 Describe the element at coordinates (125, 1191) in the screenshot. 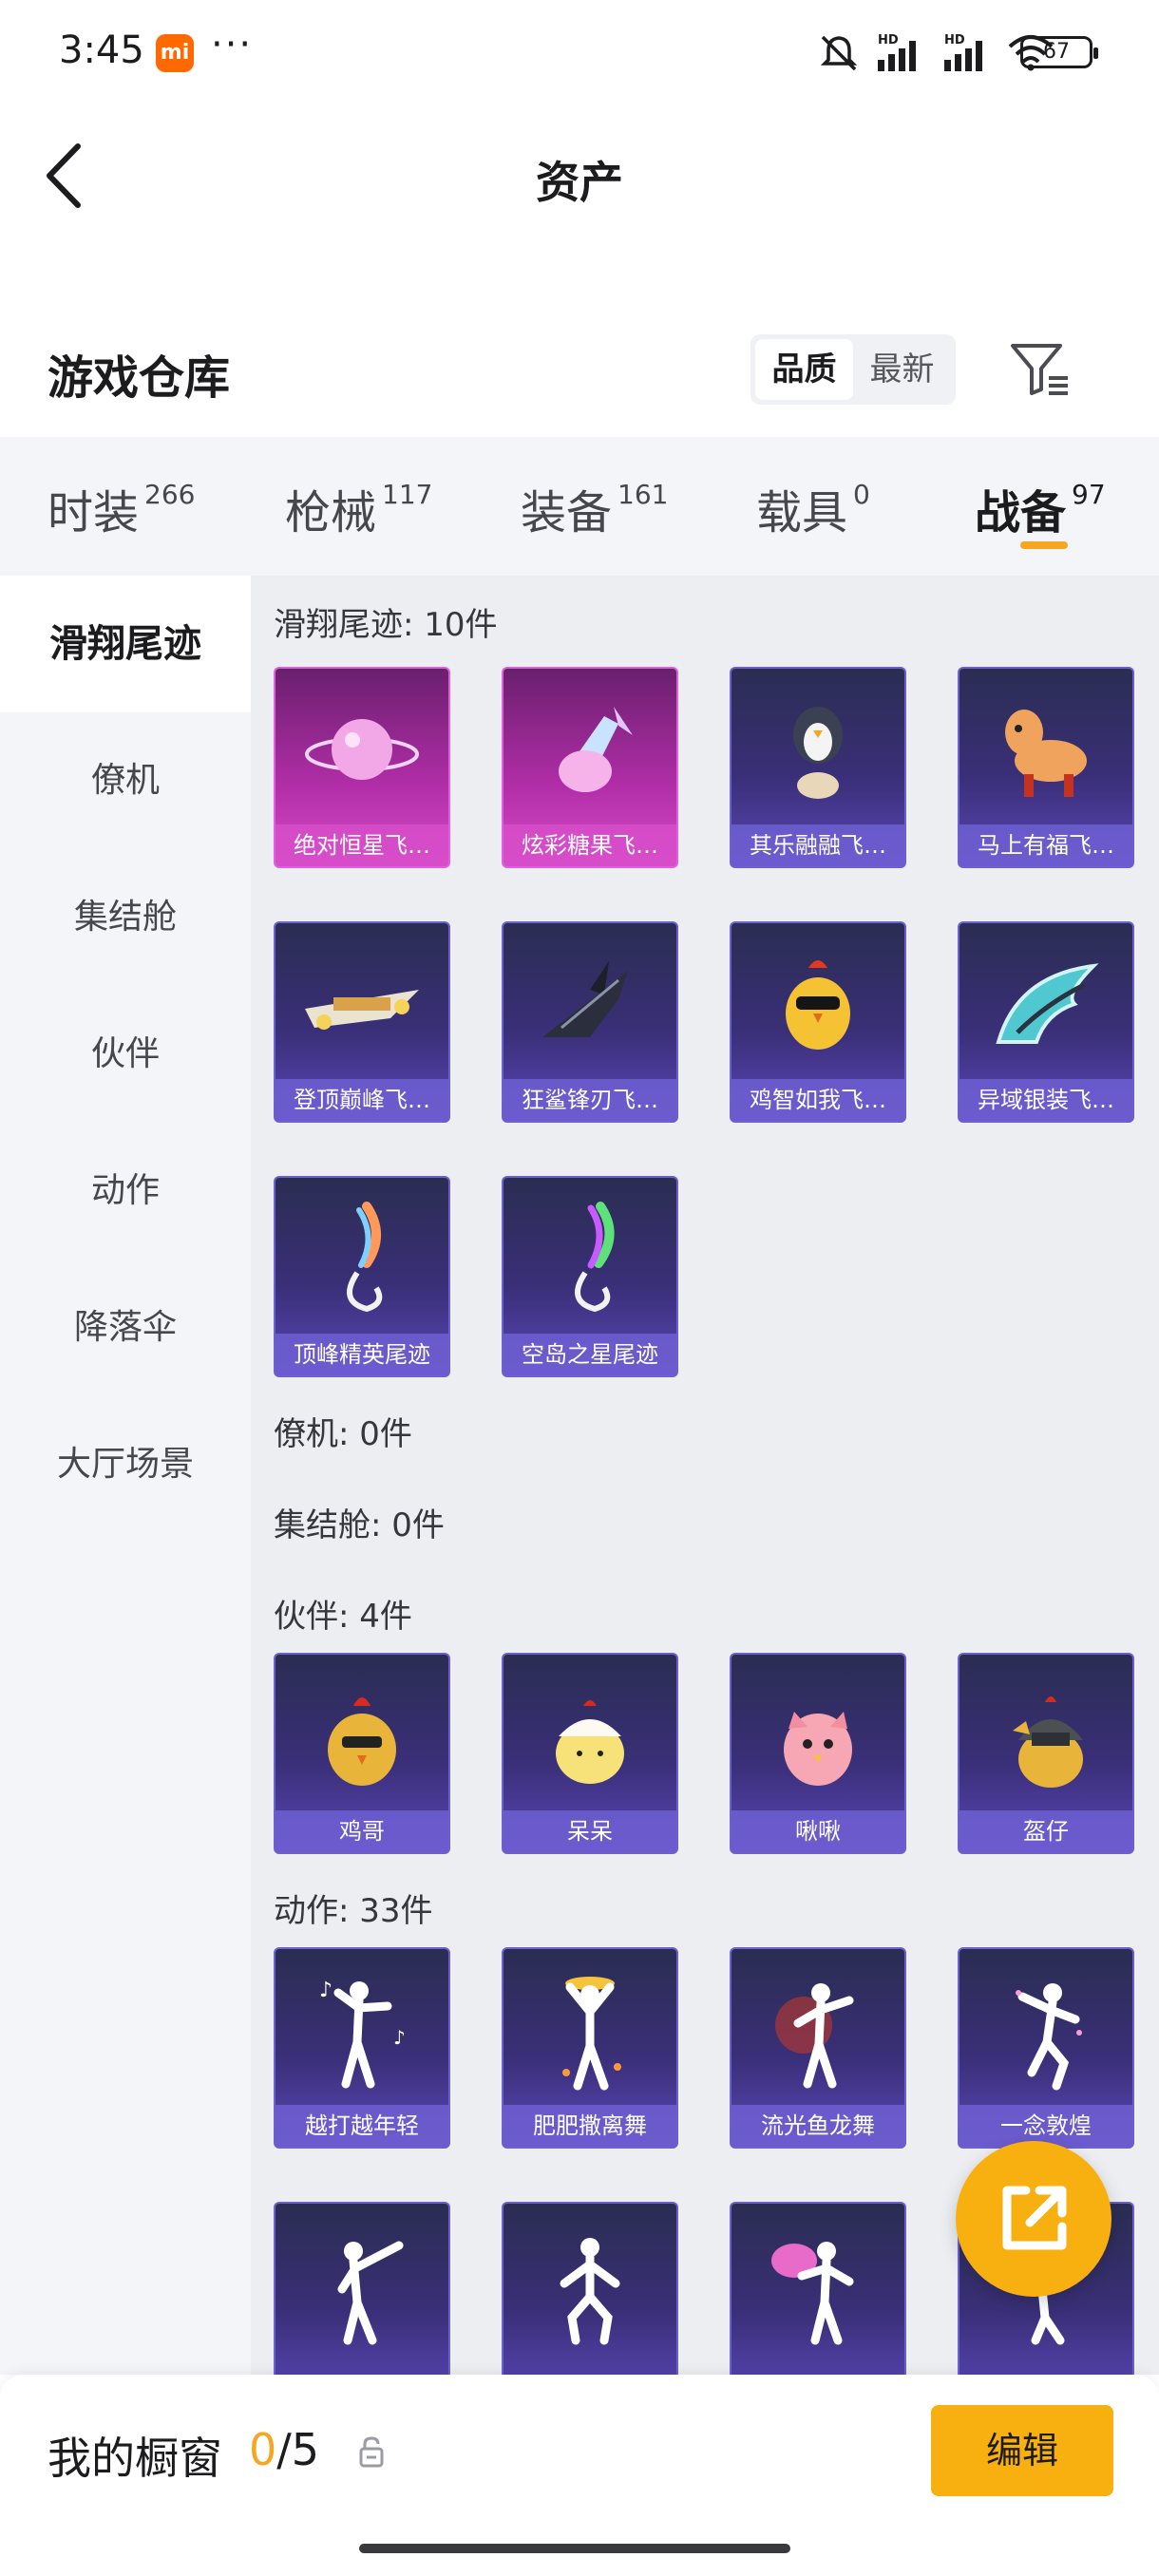

I see `sidebar-item-emote: 动作` at that location.